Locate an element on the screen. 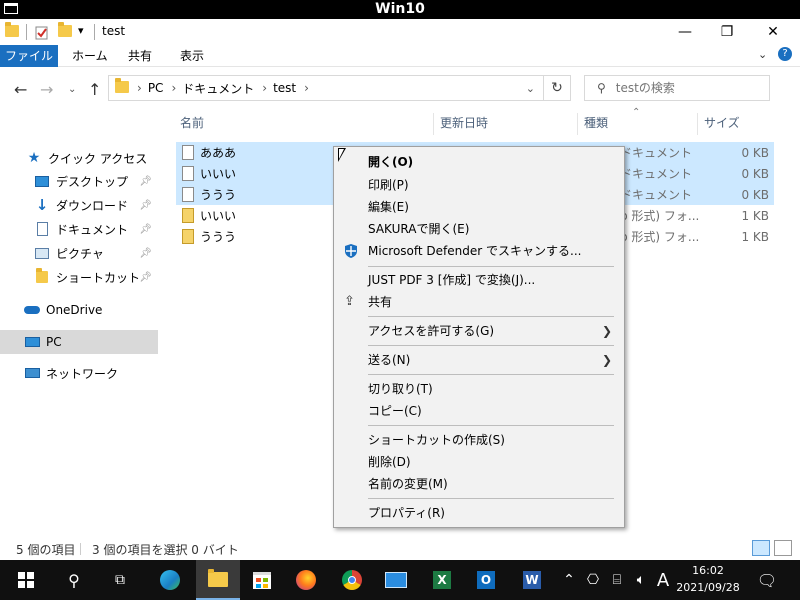  file-size: 1 KB is located at coordinates (755, 215).